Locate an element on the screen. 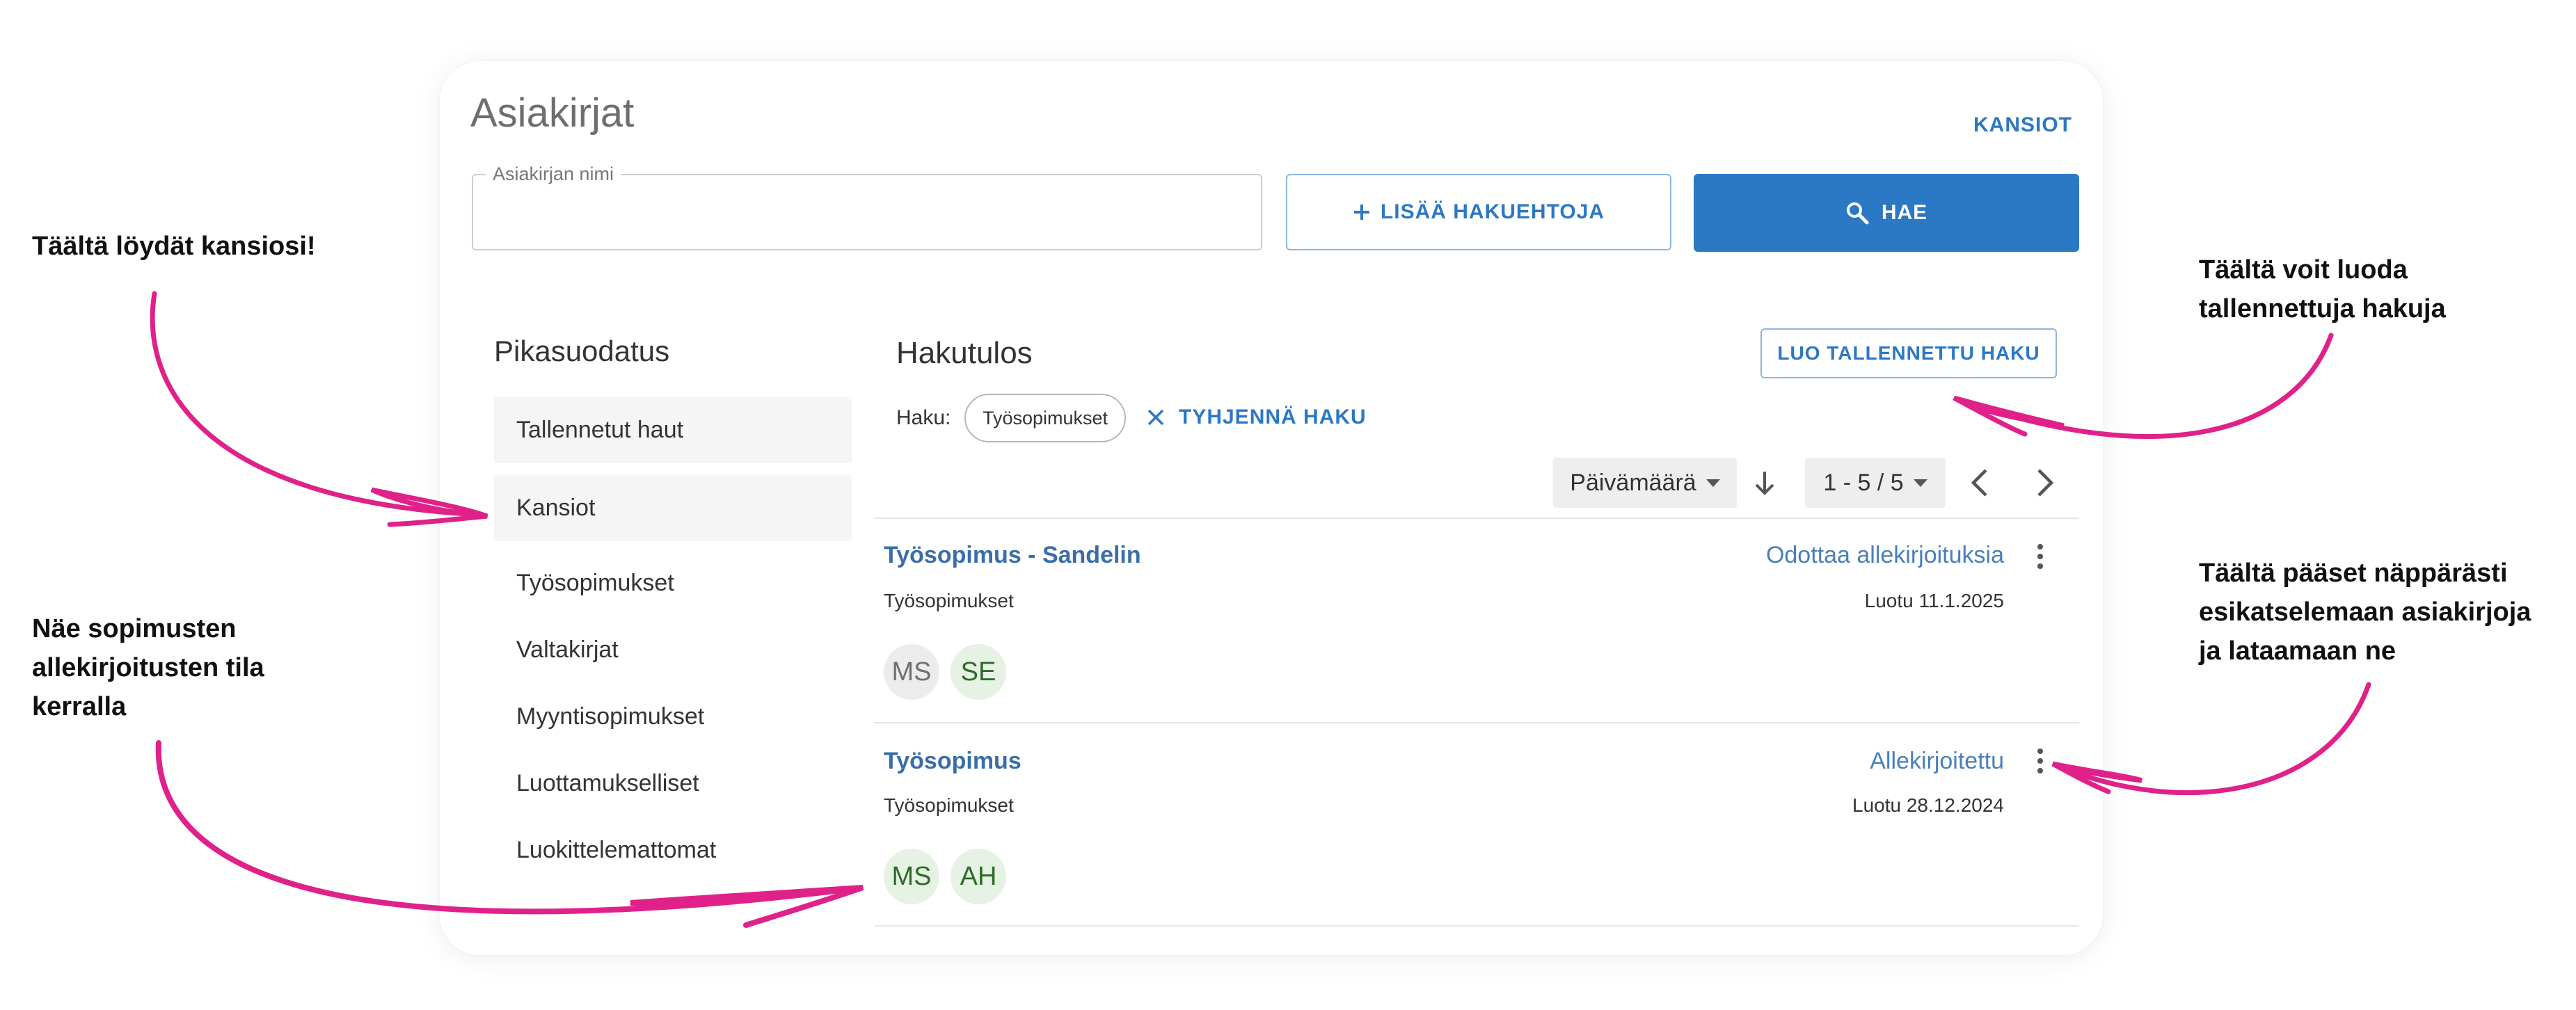  arrow-to-folders is located at coordinates (319, 409).